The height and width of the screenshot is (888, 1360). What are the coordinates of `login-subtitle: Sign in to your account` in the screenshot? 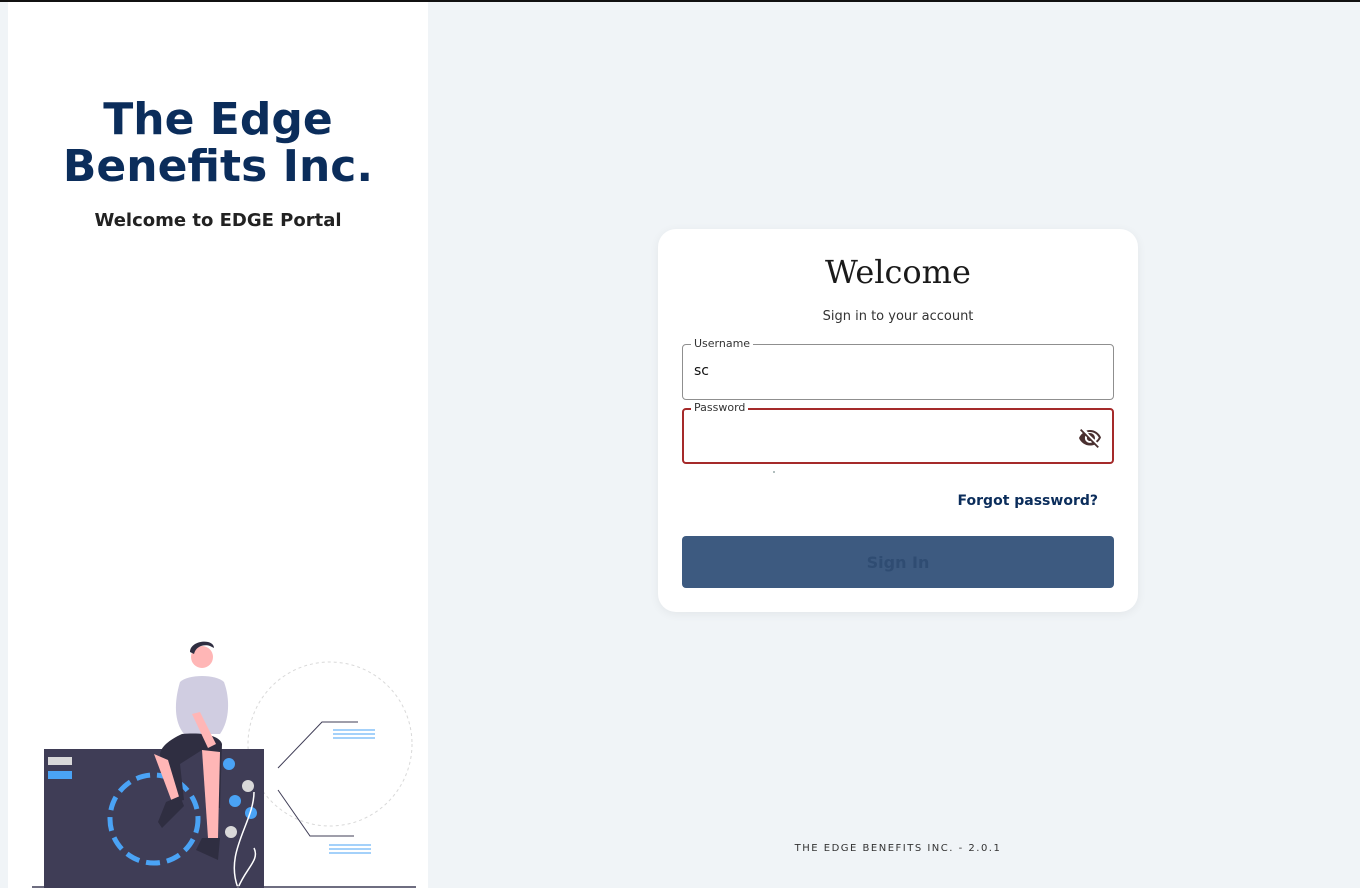 It's located at (898, 316).